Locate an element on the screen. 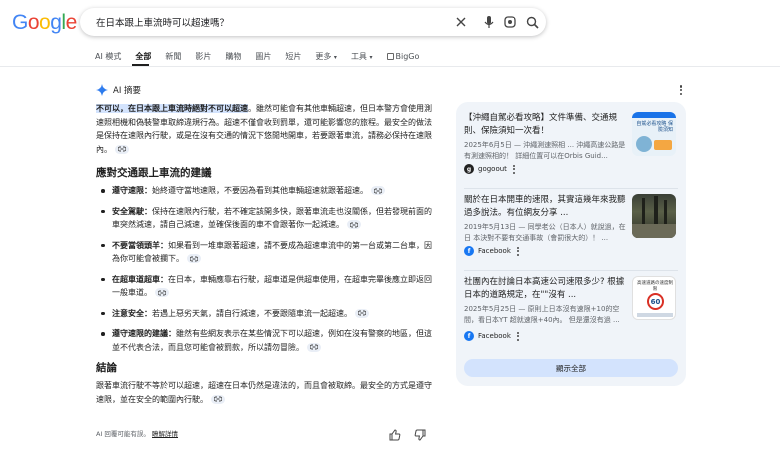 This screenshot has height=449, width=780. gemini-sparkle-icon is located at coordinates (102, 90).